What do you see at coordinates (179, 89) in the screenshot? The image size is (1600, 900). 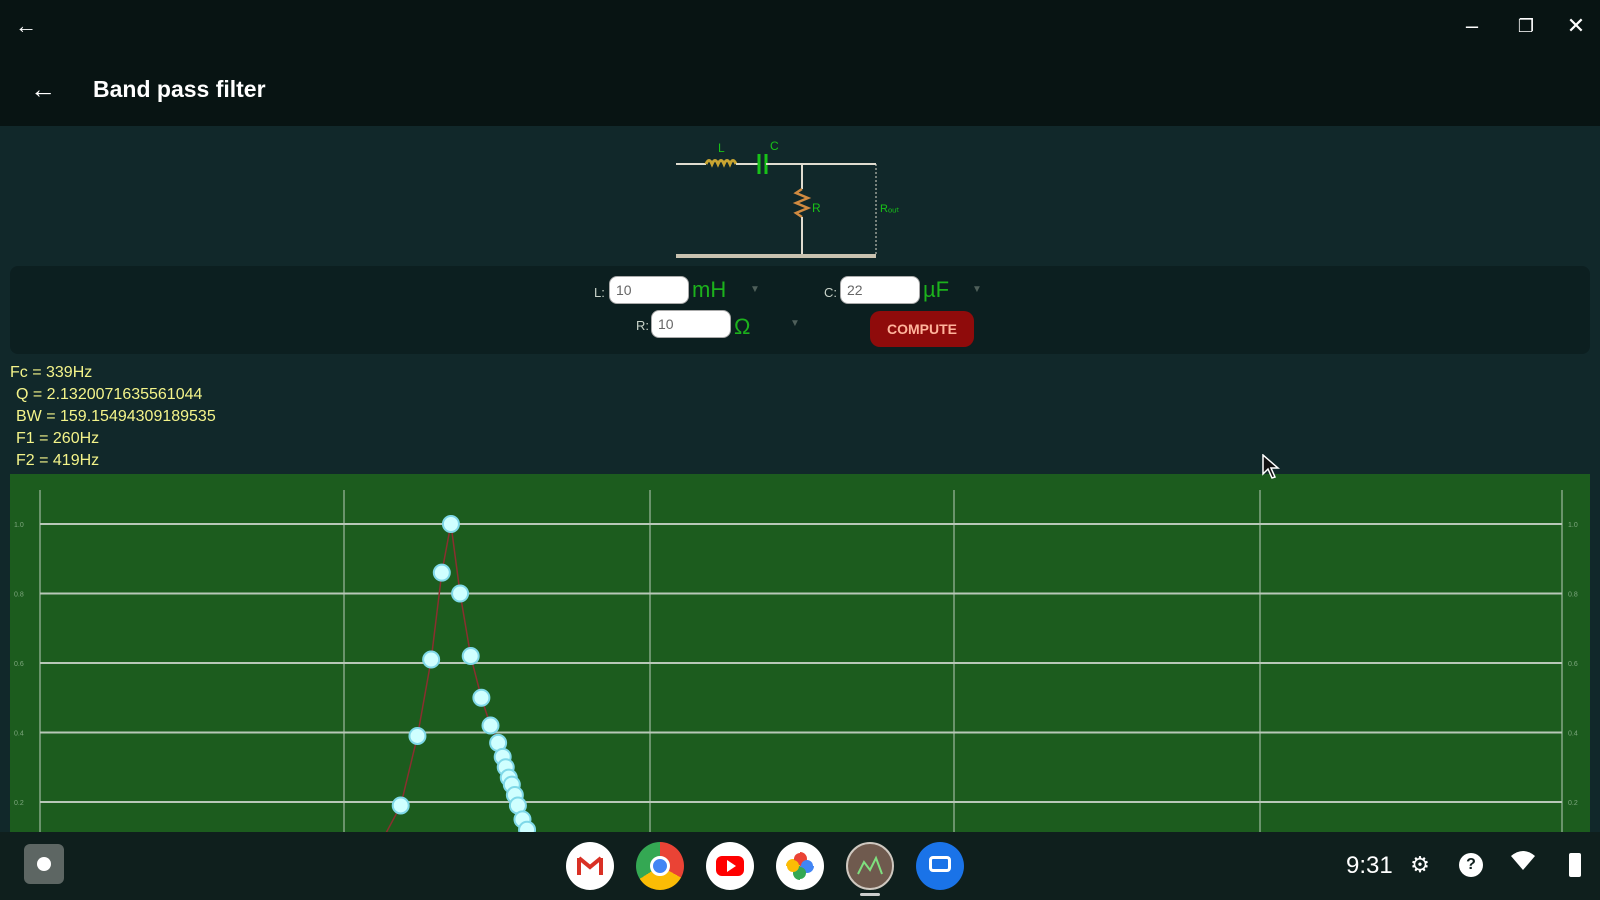 I see `page-title: Band pass filter` at bounding box center [179, 89].